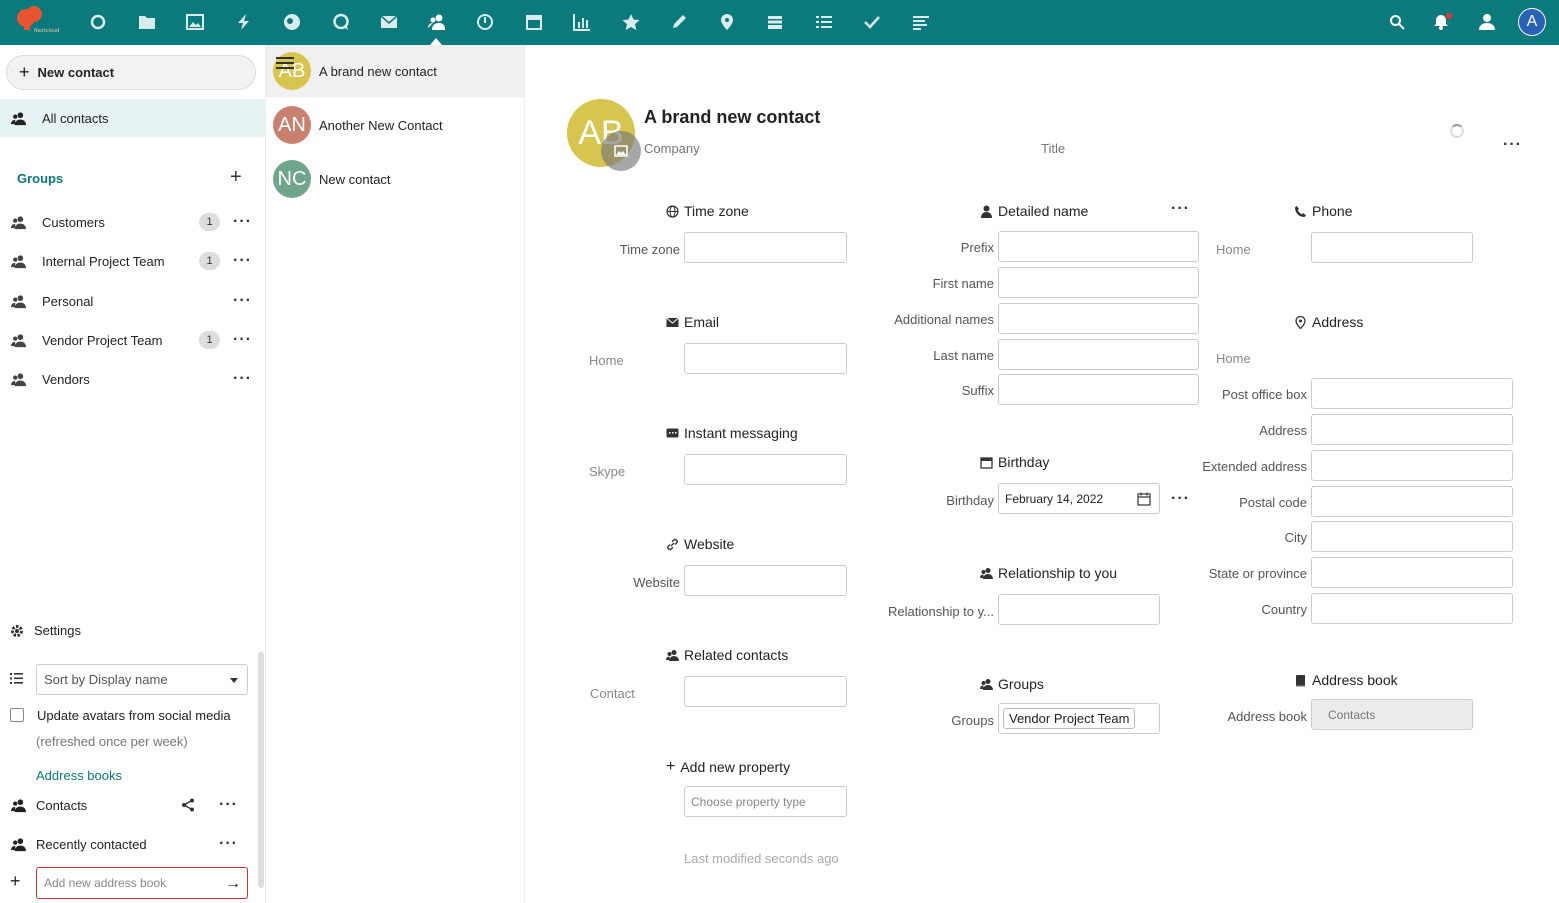  I want to click on mail-icon, so click(389, 22).